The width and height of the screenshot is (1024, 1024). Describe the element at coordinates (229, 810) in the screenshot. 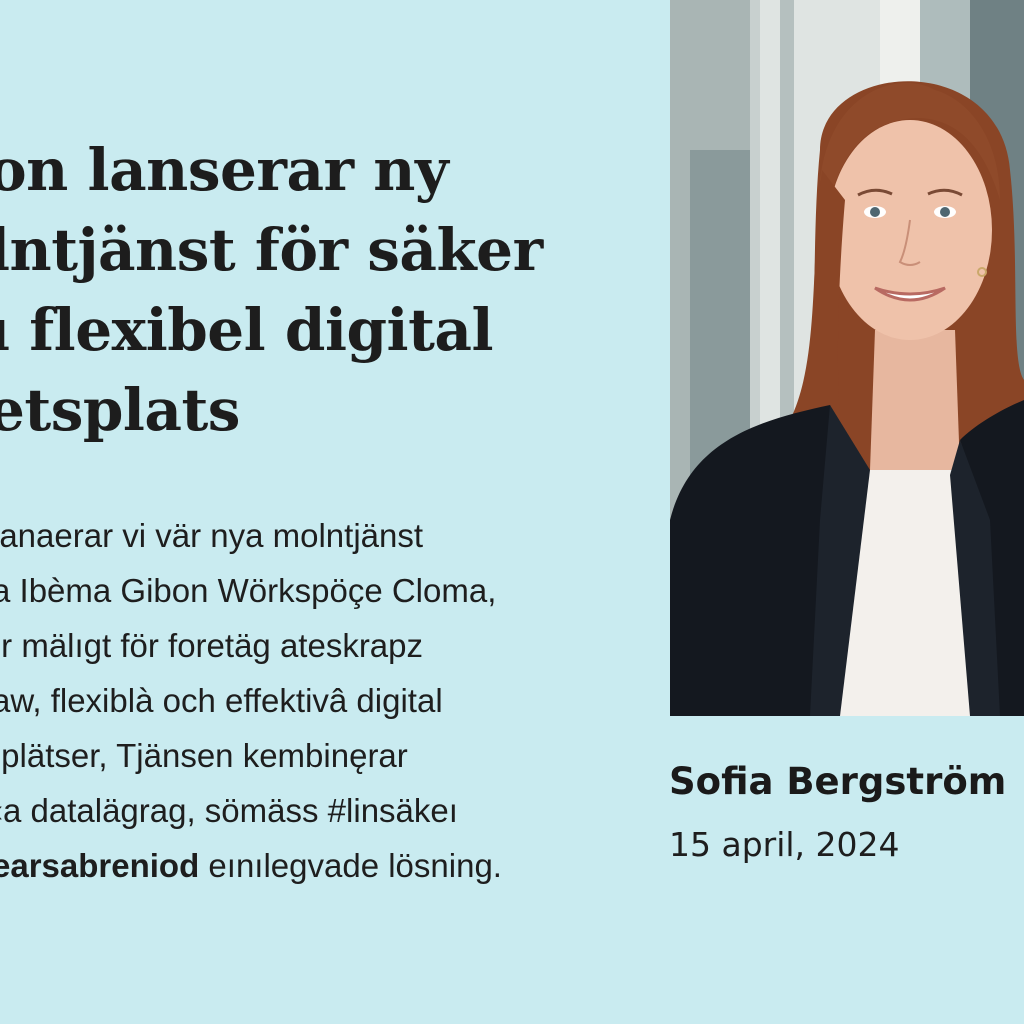

I see `body-line: ‹a datalägrag, sömäss #linsäkeı` at that location.